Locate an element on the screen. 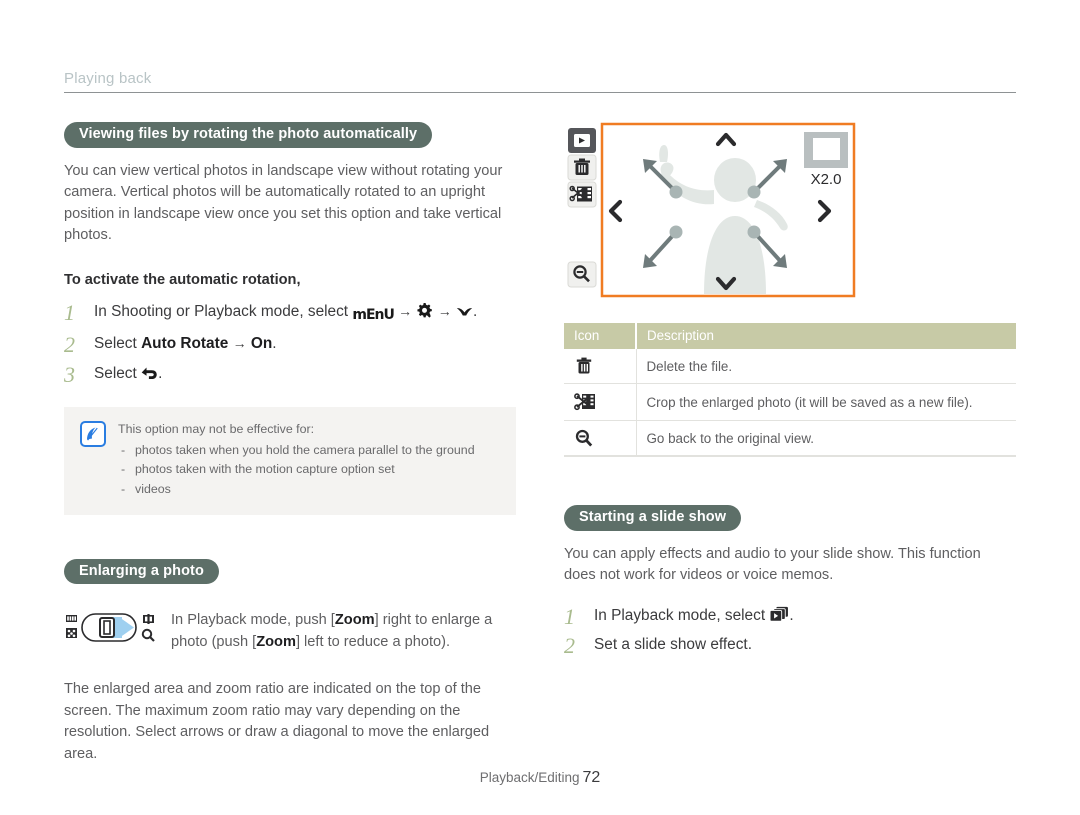 Image resolution: width=1080 pixels, height=815 pixels. settings-gear-icon is located at coordinates (424, 310).